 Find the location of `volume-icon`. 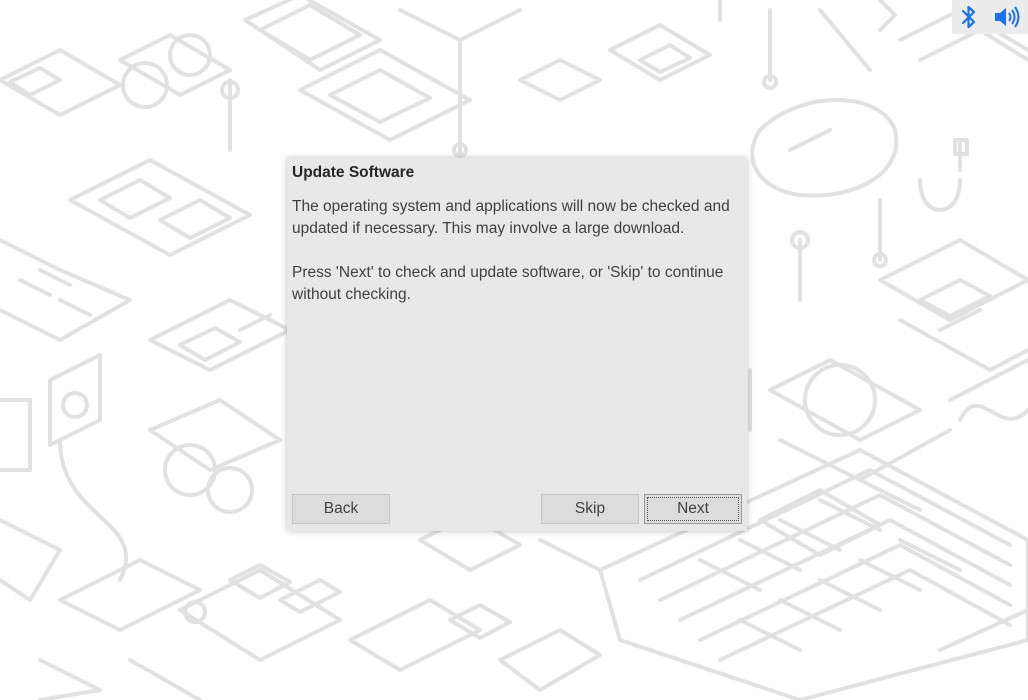

volume-icon is located at coordinates (1007, 17).